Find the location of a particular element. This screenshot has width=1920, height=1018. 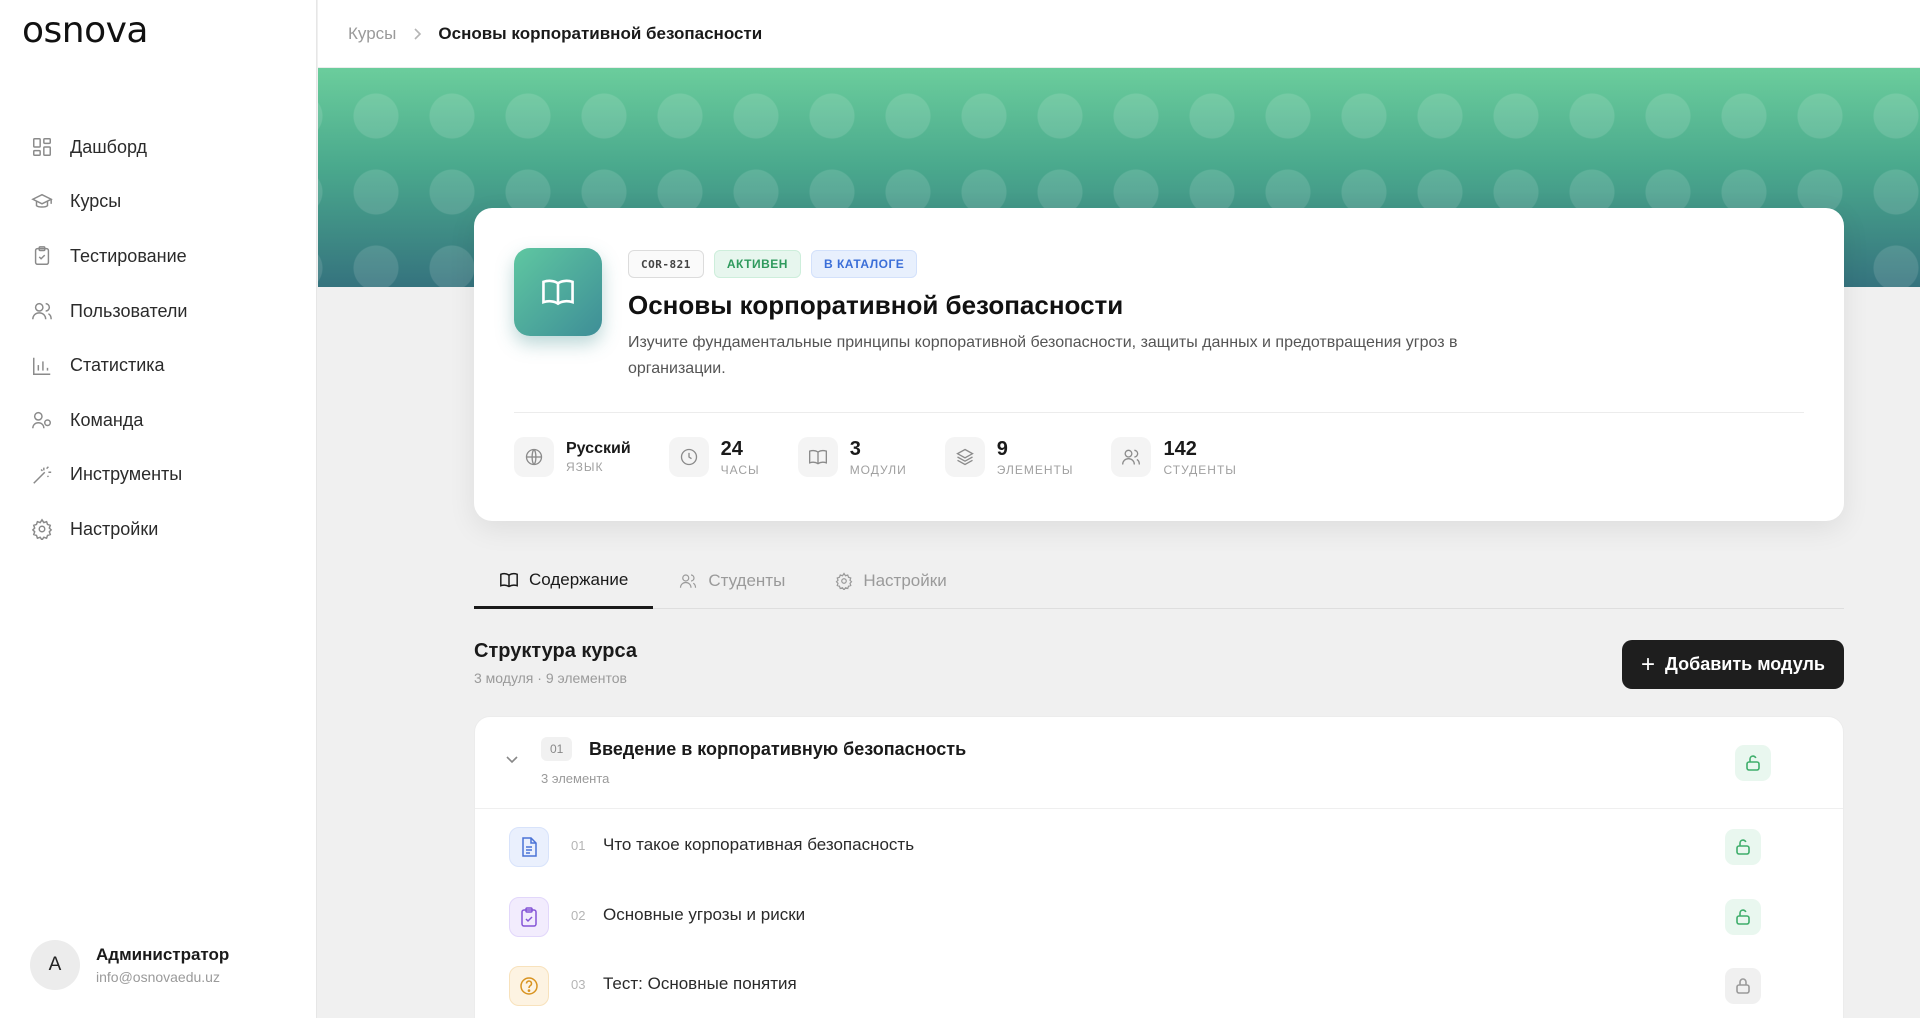

tab-content: Содержание is located at coordinates (564, 581).